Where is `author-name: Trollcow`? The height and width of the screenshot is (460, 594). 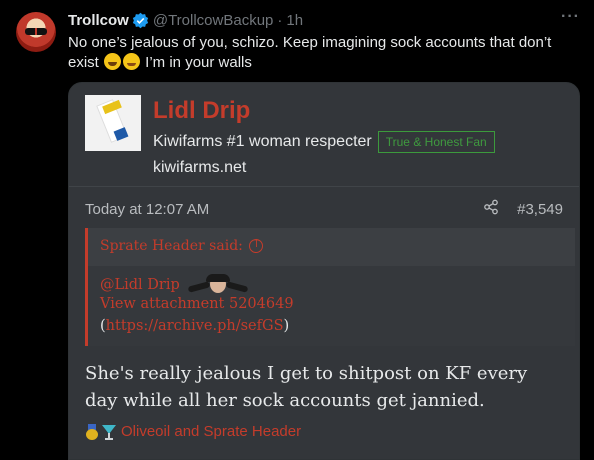 author-name: Trollcow is located at coordinates (98, 20).